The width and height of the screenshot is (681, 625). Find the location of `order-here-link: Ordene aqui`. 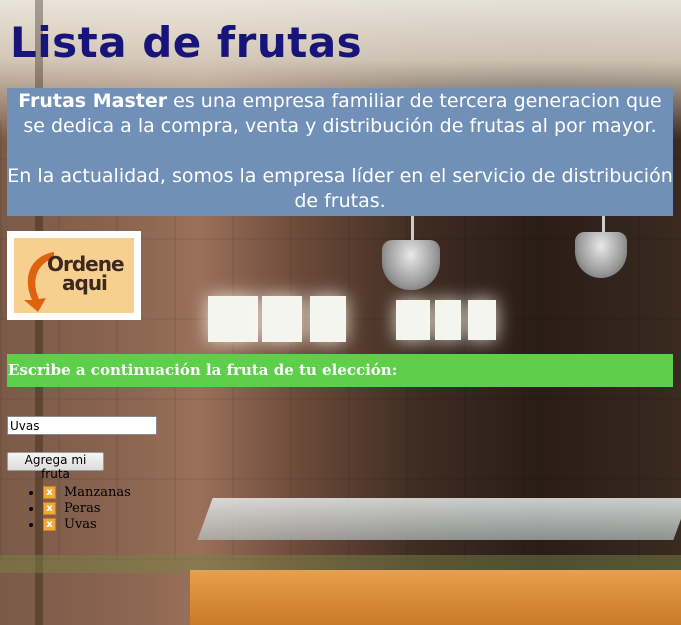

order-here-link: Ordene aqui is located at coordinates (74, 275).